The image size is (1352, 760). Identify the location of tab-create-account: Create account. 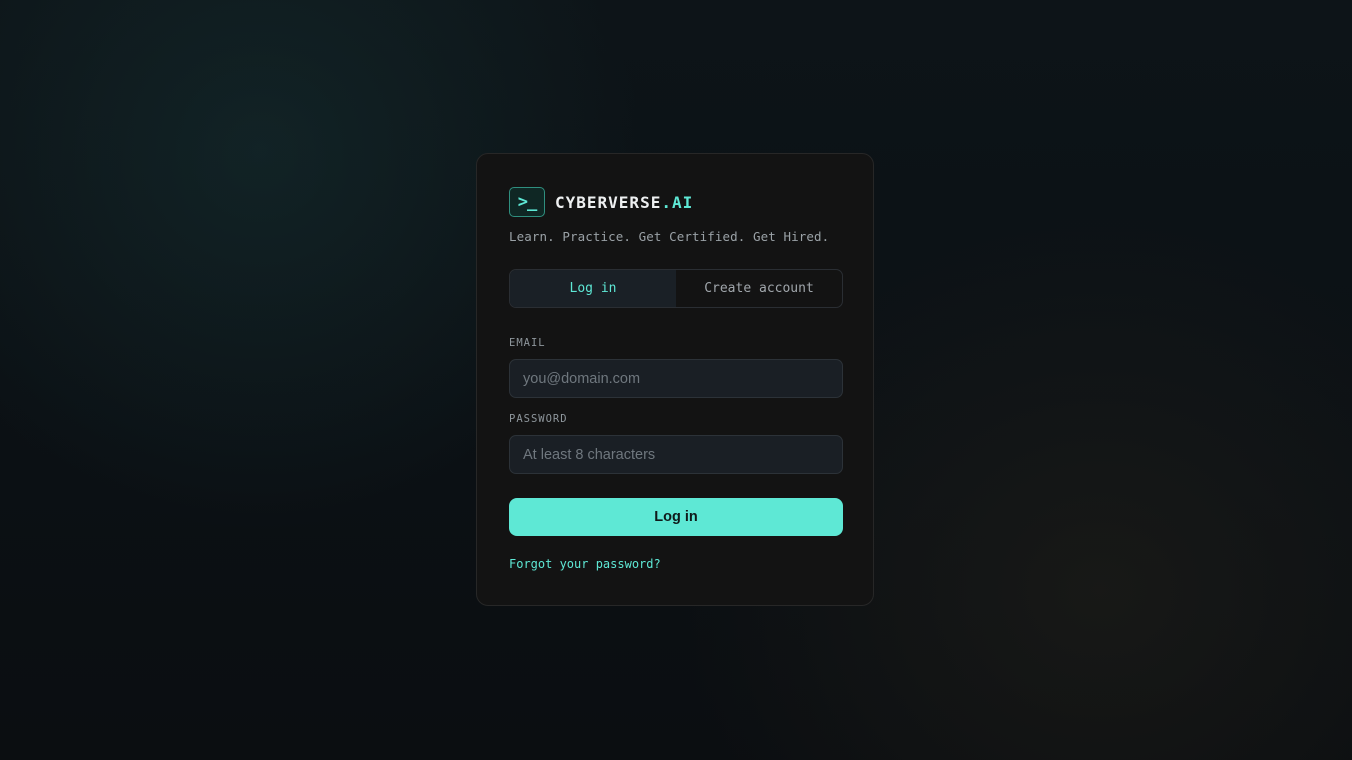
(759, 288).